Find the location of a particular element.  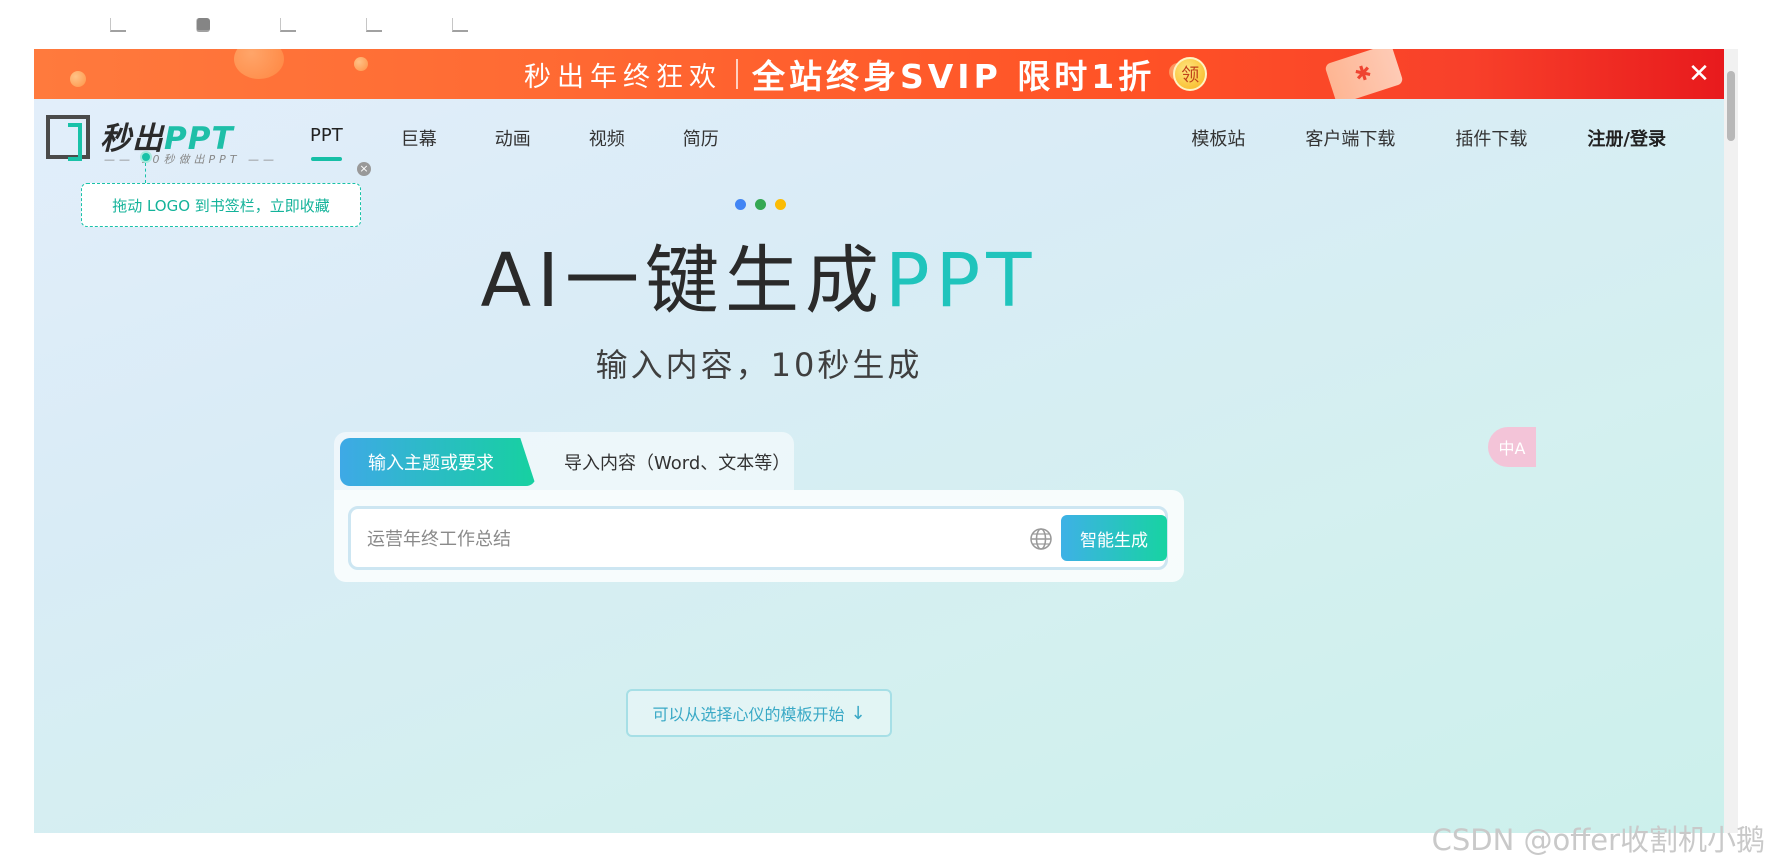

template-start-label: 可以从选择心仪的模板开始 is located at coordinates (748, 714).